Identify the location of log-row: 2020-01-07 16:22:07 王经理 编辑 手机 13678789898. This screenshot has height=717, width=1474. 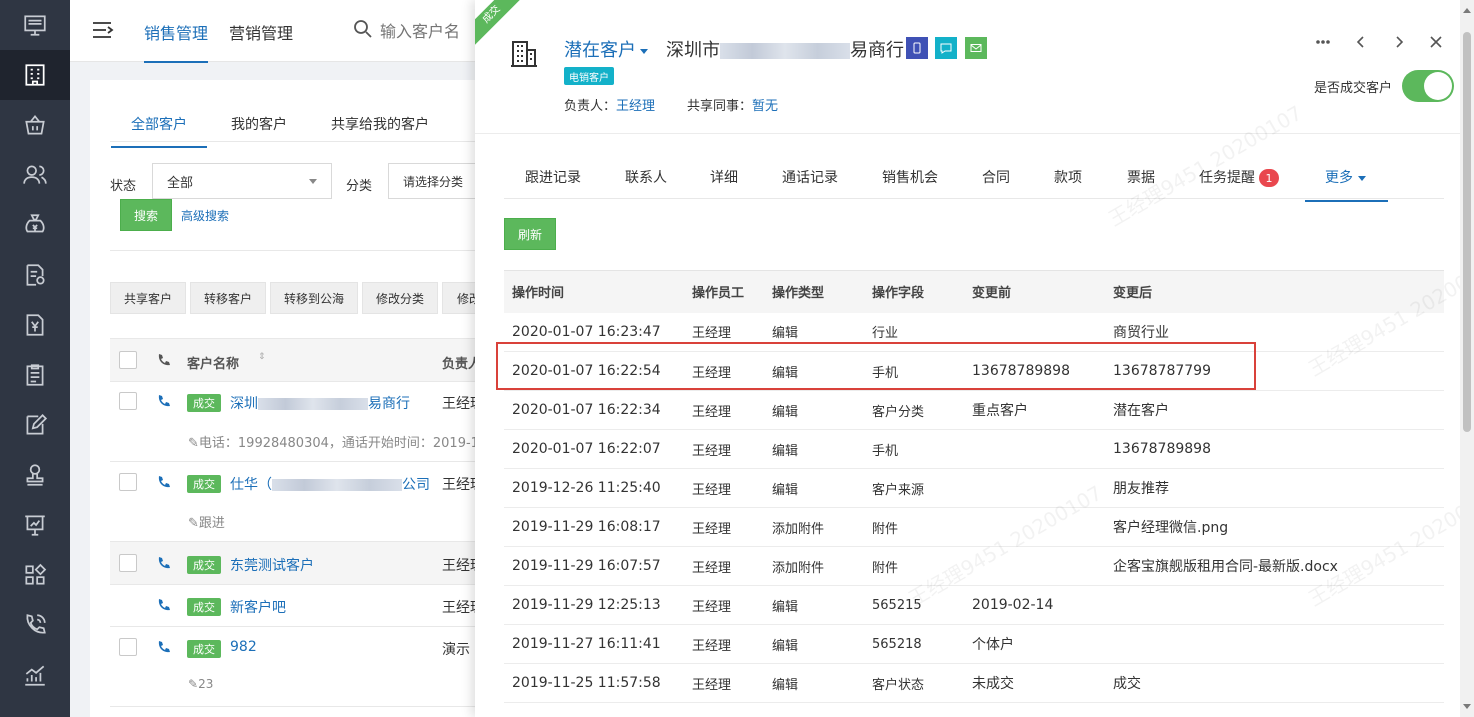
(974, 449).